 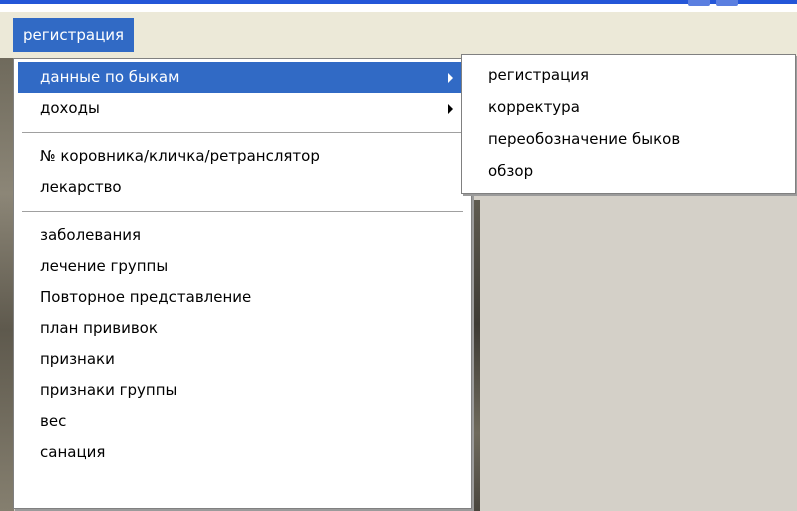 I want to click on menu-item-label: доходы, so click(x=70, y=108).